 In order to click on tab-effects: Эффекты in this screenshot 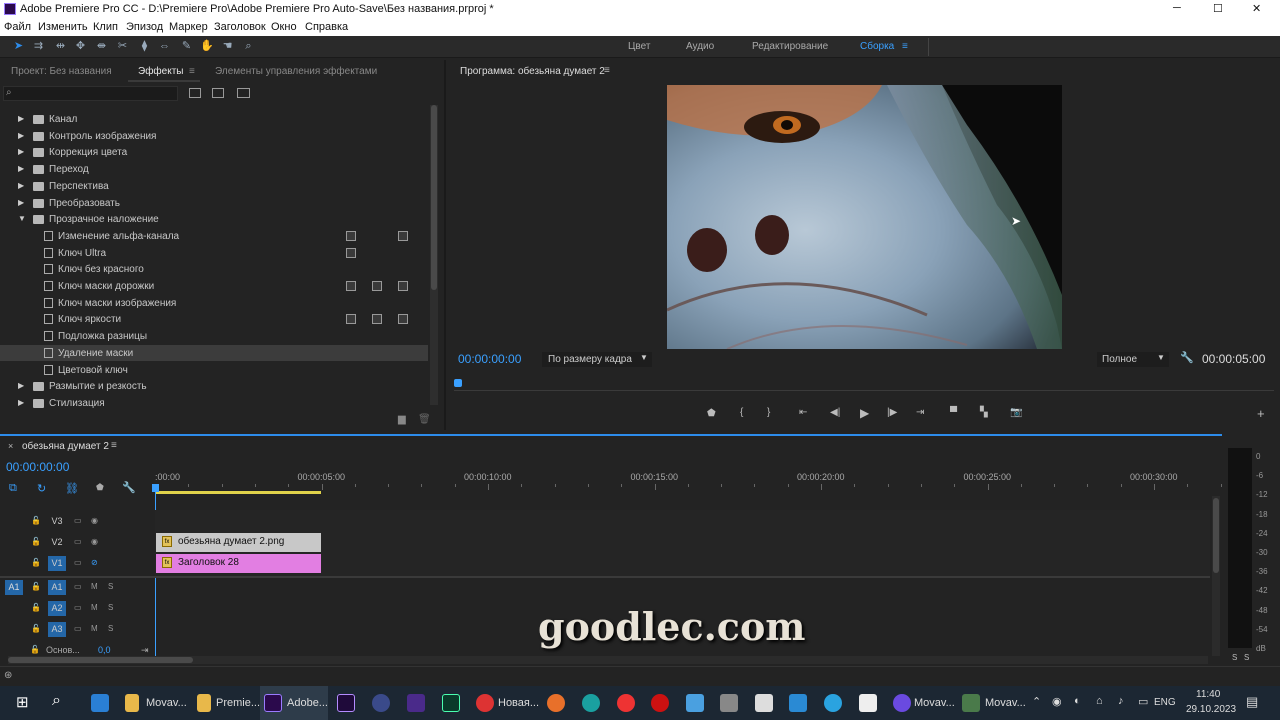, I will do `click(160, 71)`.